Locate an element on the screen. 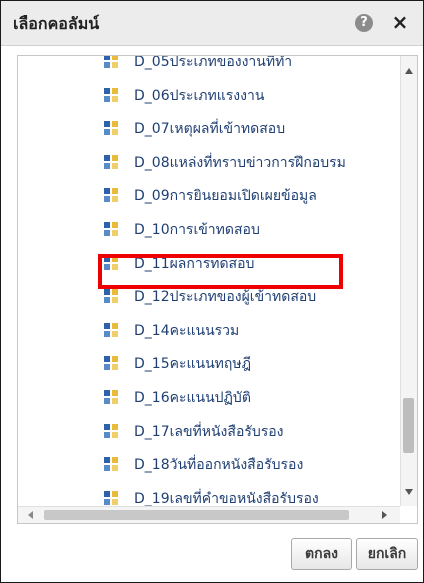  dialog-titlebar: เลือกคอลัมน์ ? × is located at coordinates (212, 23).